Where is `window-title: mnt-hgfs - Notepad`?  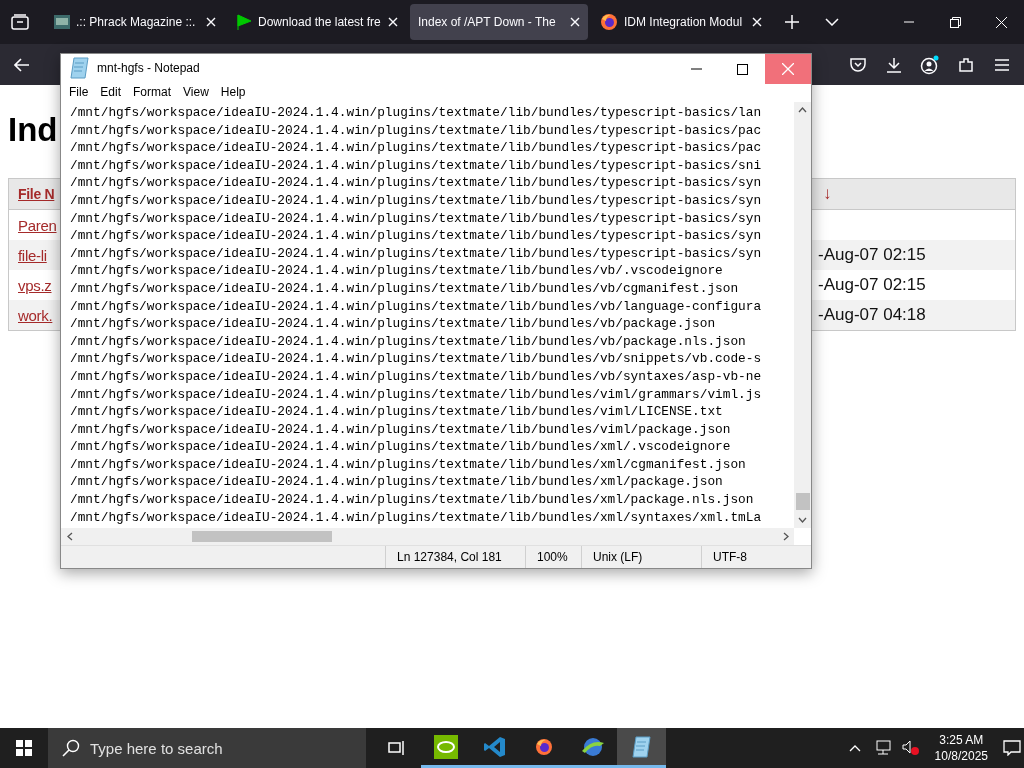 window-title: mnt-hgfs - Notepad is located at coordinates (148, 68).